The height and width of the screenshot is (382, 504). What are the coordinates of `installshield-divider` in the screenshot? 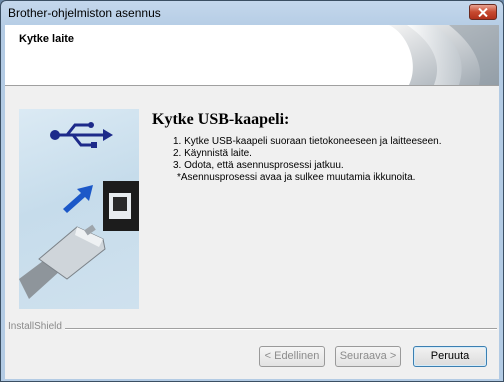 It's located at (281, 329).